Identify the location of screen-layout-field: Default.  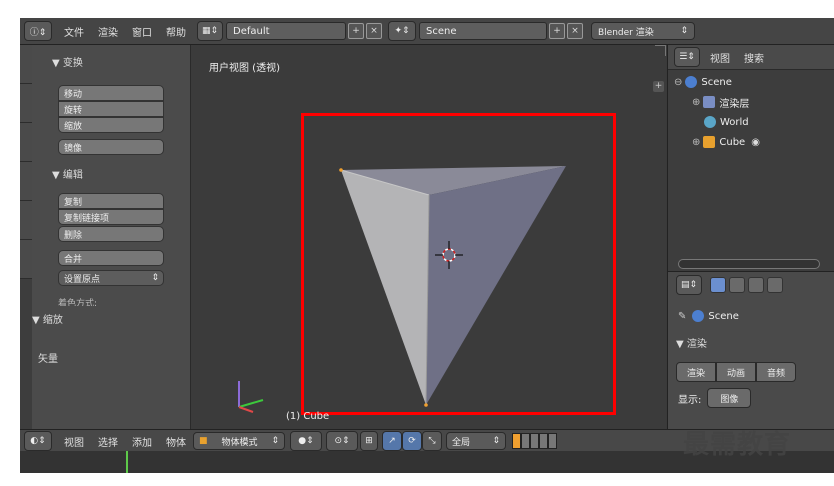
(286, 31).